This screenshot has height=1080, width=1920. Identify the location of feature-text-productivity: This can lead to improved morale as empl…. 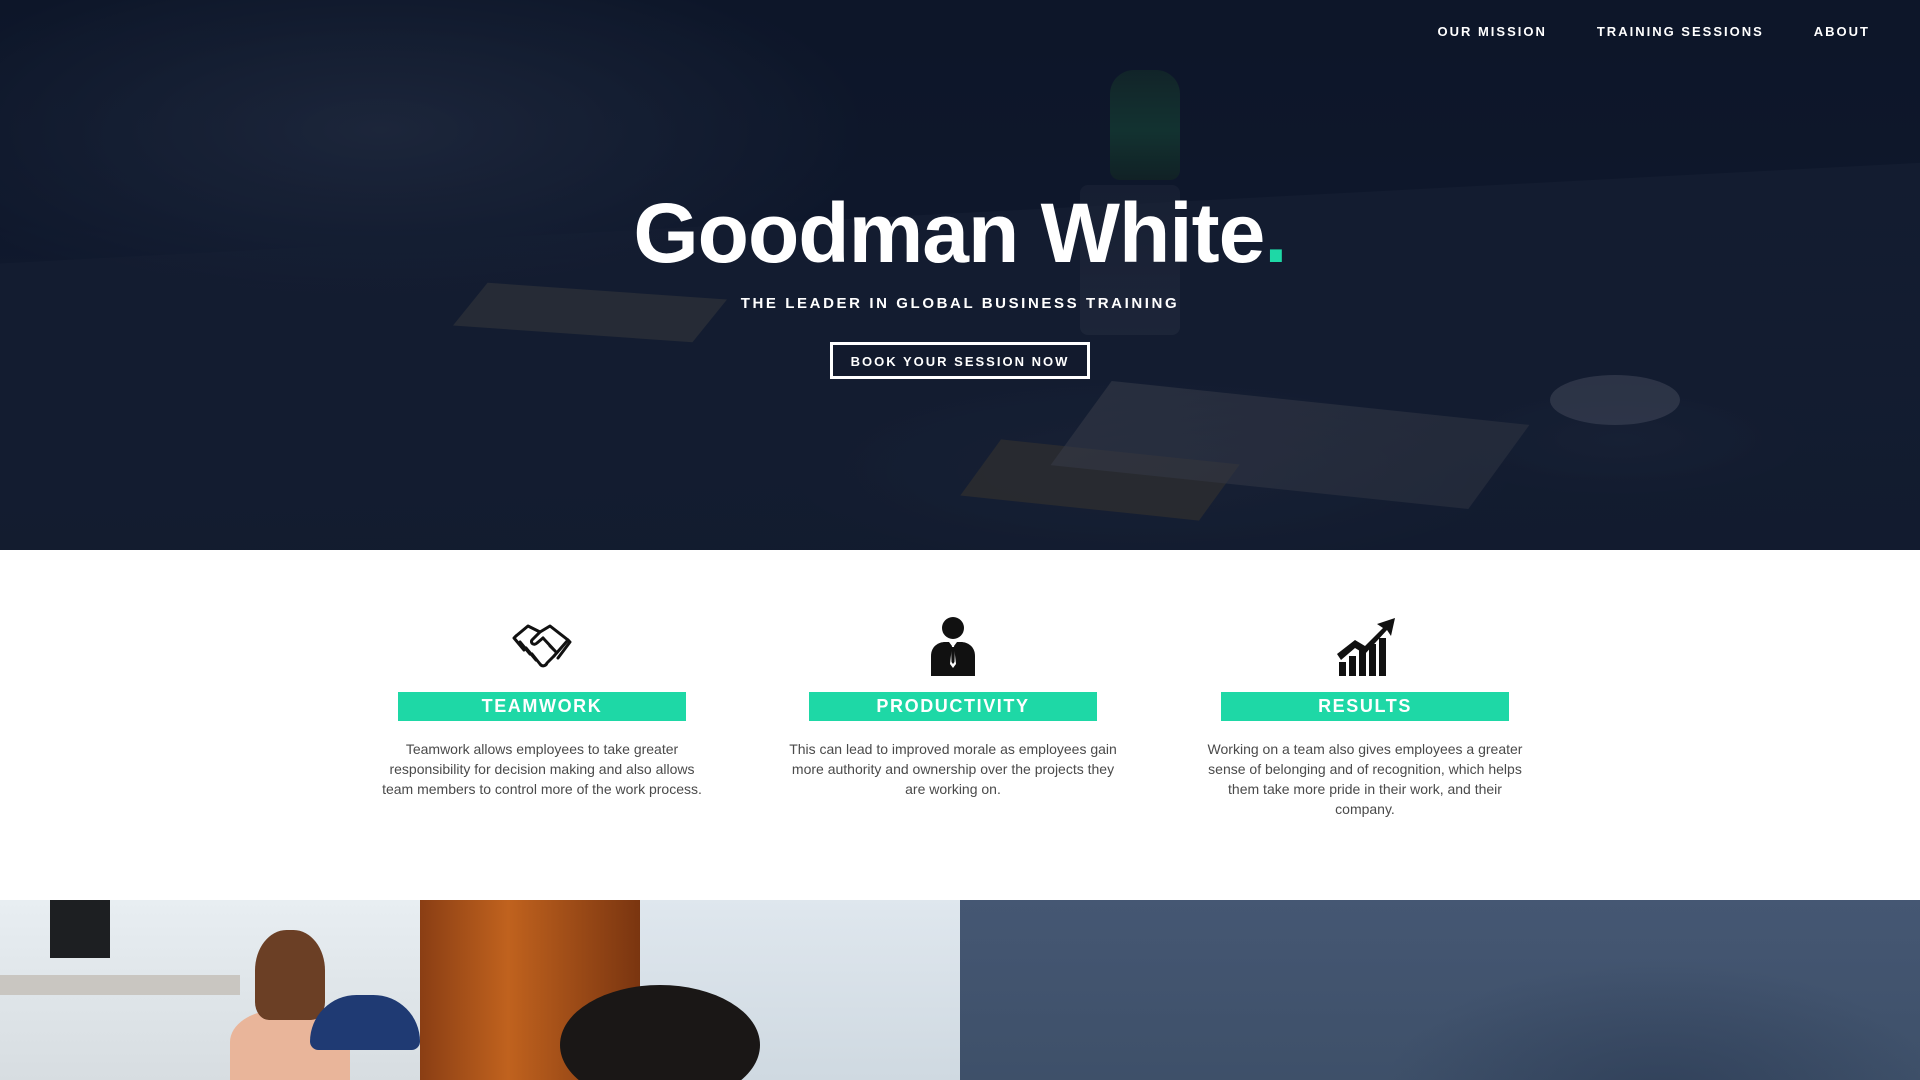
(953, 769).